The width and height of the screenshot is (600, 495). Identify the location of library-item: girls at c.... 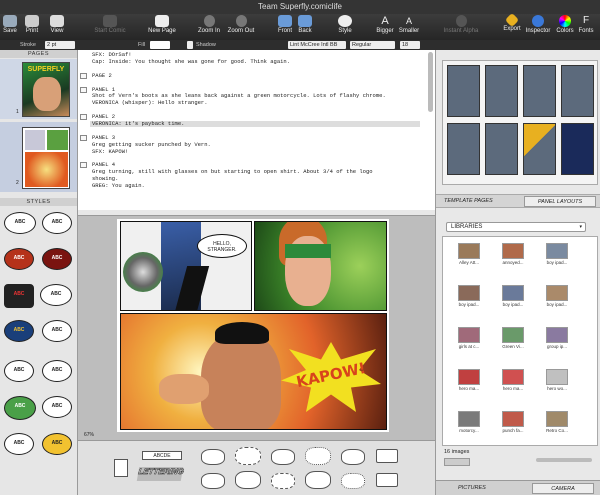
(469, 338).